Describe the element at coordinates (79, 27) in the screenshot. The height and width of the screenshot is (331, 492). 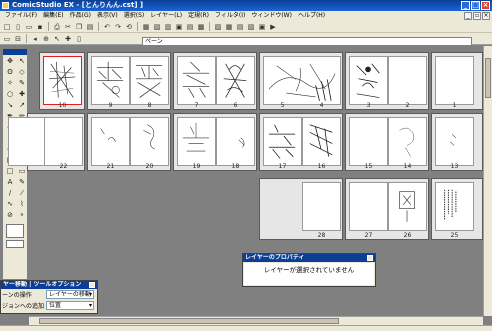
I see `copy-icon: ❐` at that location.